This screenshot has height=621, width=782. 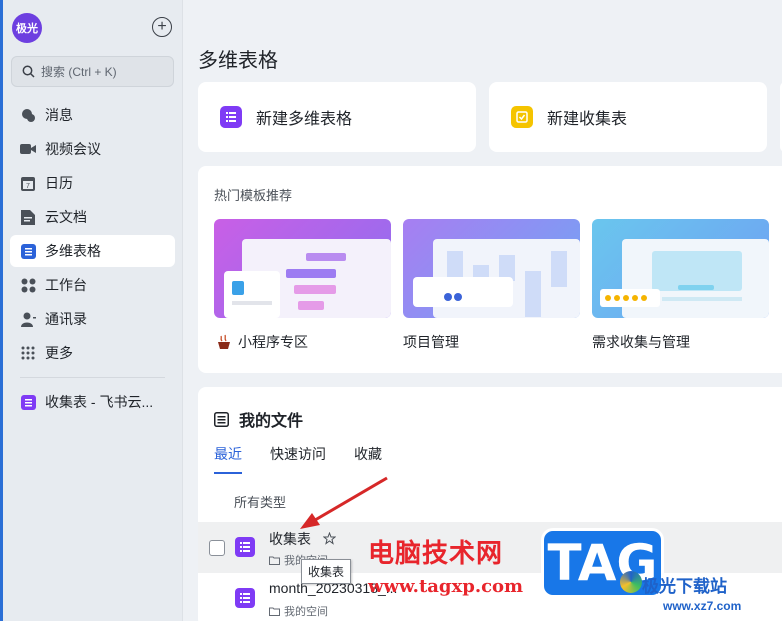 I want to click on watermark-brand-url: www.xz7.com, so click(x=702, y=606).